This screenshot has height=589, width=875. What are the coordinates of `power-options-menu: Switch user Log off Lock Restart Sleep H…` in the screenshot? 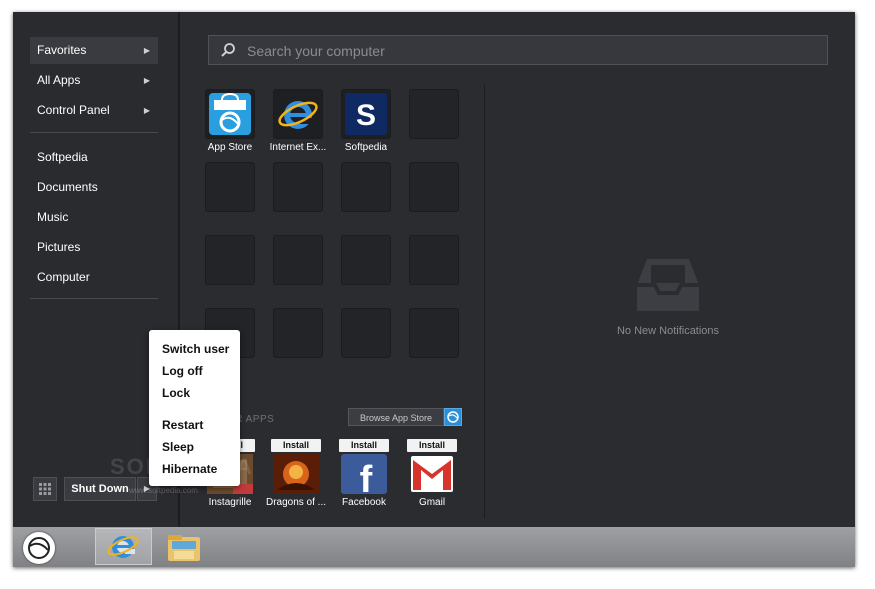 It's located at (194, 408).